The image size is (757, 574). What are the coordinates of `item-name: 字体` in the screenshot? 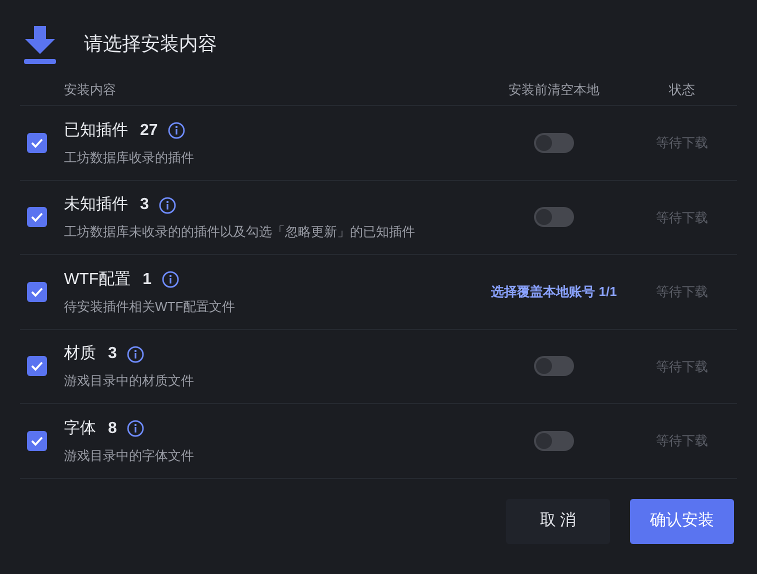 It's located at (80, 428).